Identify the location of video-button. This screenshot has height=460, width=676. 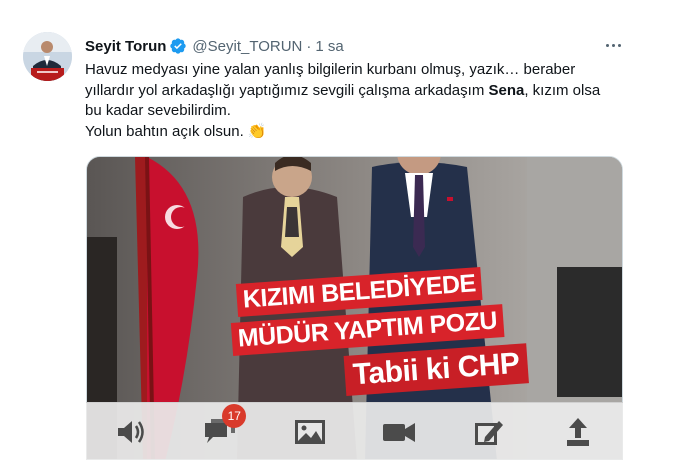
(399, 432).